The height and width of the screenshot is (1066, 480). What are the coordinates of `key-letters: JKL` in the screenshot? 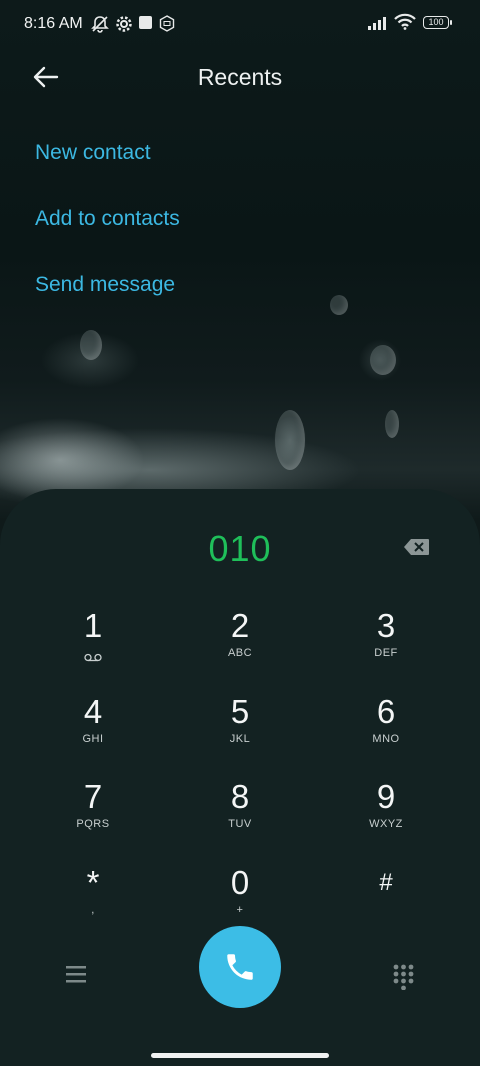 It's located at (240, 739).